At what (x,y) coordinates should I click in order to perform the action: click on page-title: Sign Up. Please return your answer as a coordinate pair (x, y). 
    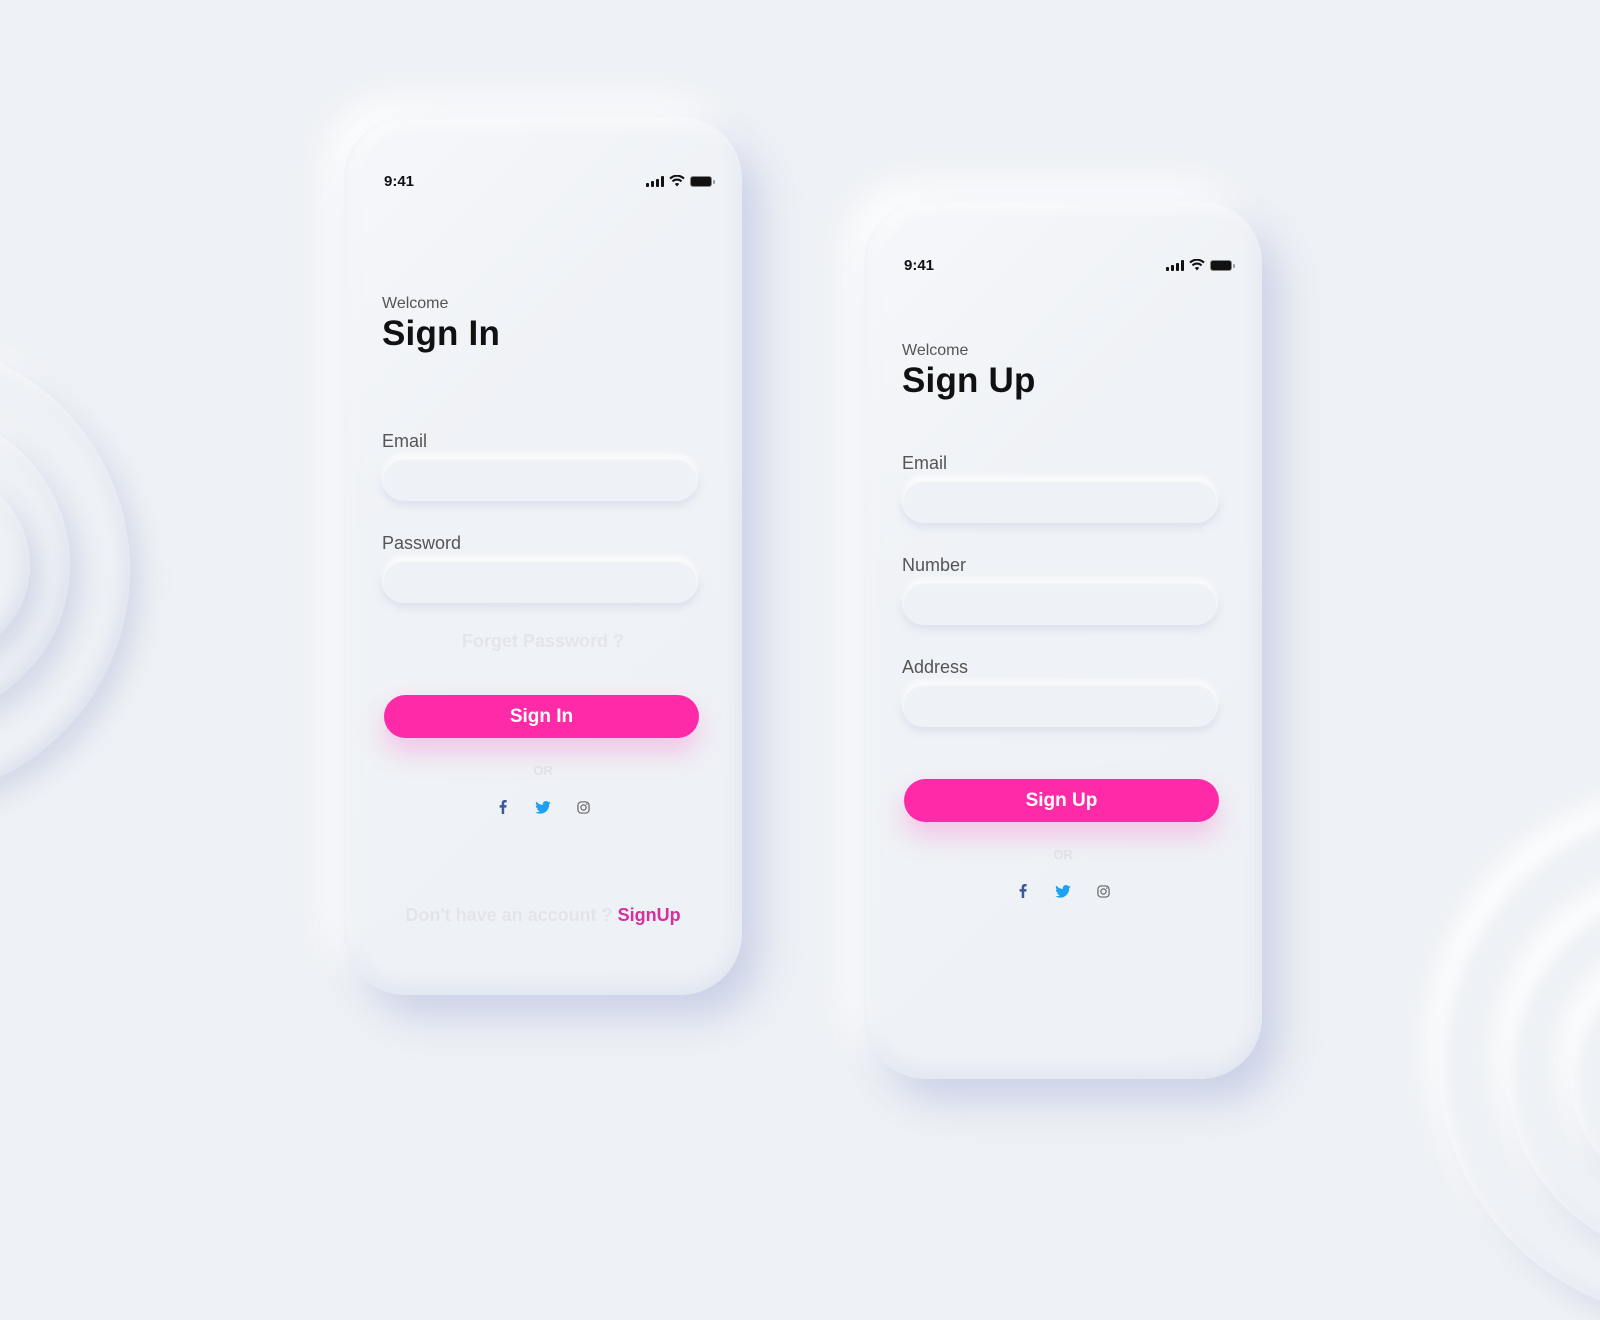
    Looking at the image, I should click on (969, 380).